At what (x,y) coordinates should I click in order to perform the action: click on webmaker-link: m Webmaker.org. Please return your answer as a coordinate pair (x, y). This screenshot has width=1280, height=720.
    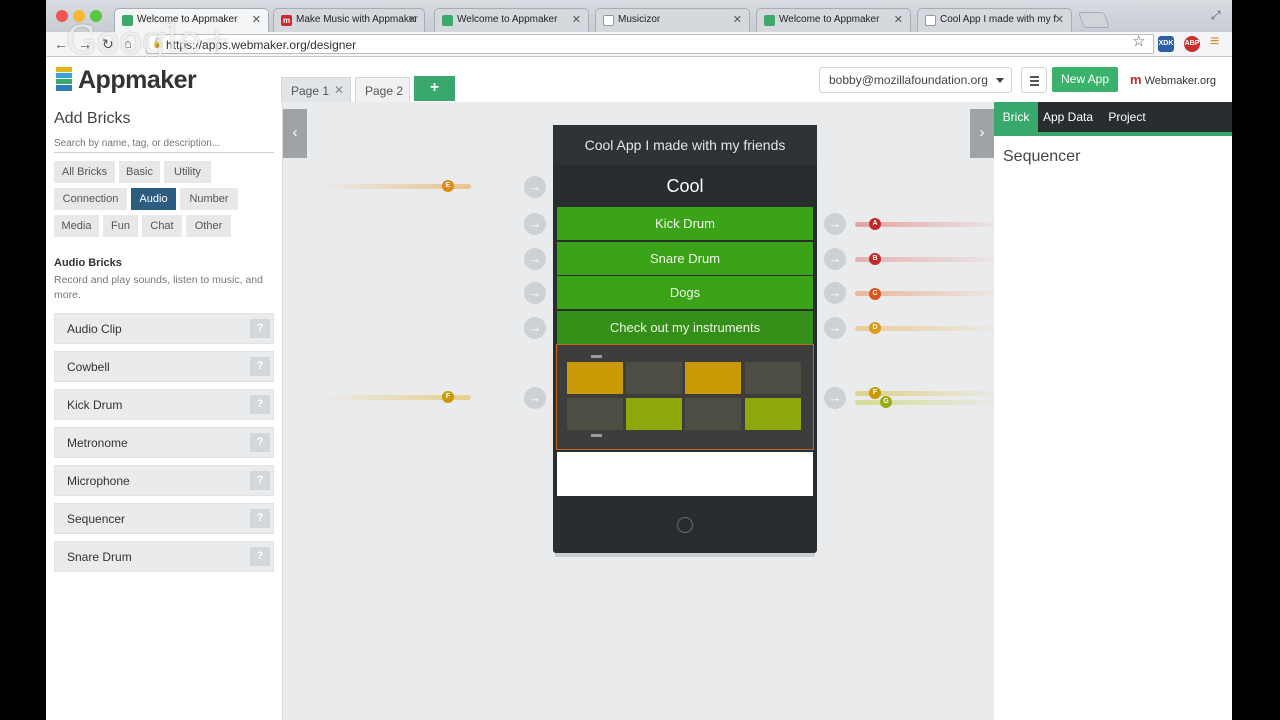
    Looking at the image, I should click on (1173, 79).